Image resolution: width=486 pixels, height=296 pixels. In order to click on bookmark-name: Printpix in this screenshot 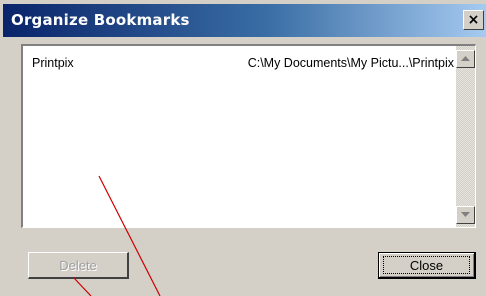, I will do `click(53, 63)`.